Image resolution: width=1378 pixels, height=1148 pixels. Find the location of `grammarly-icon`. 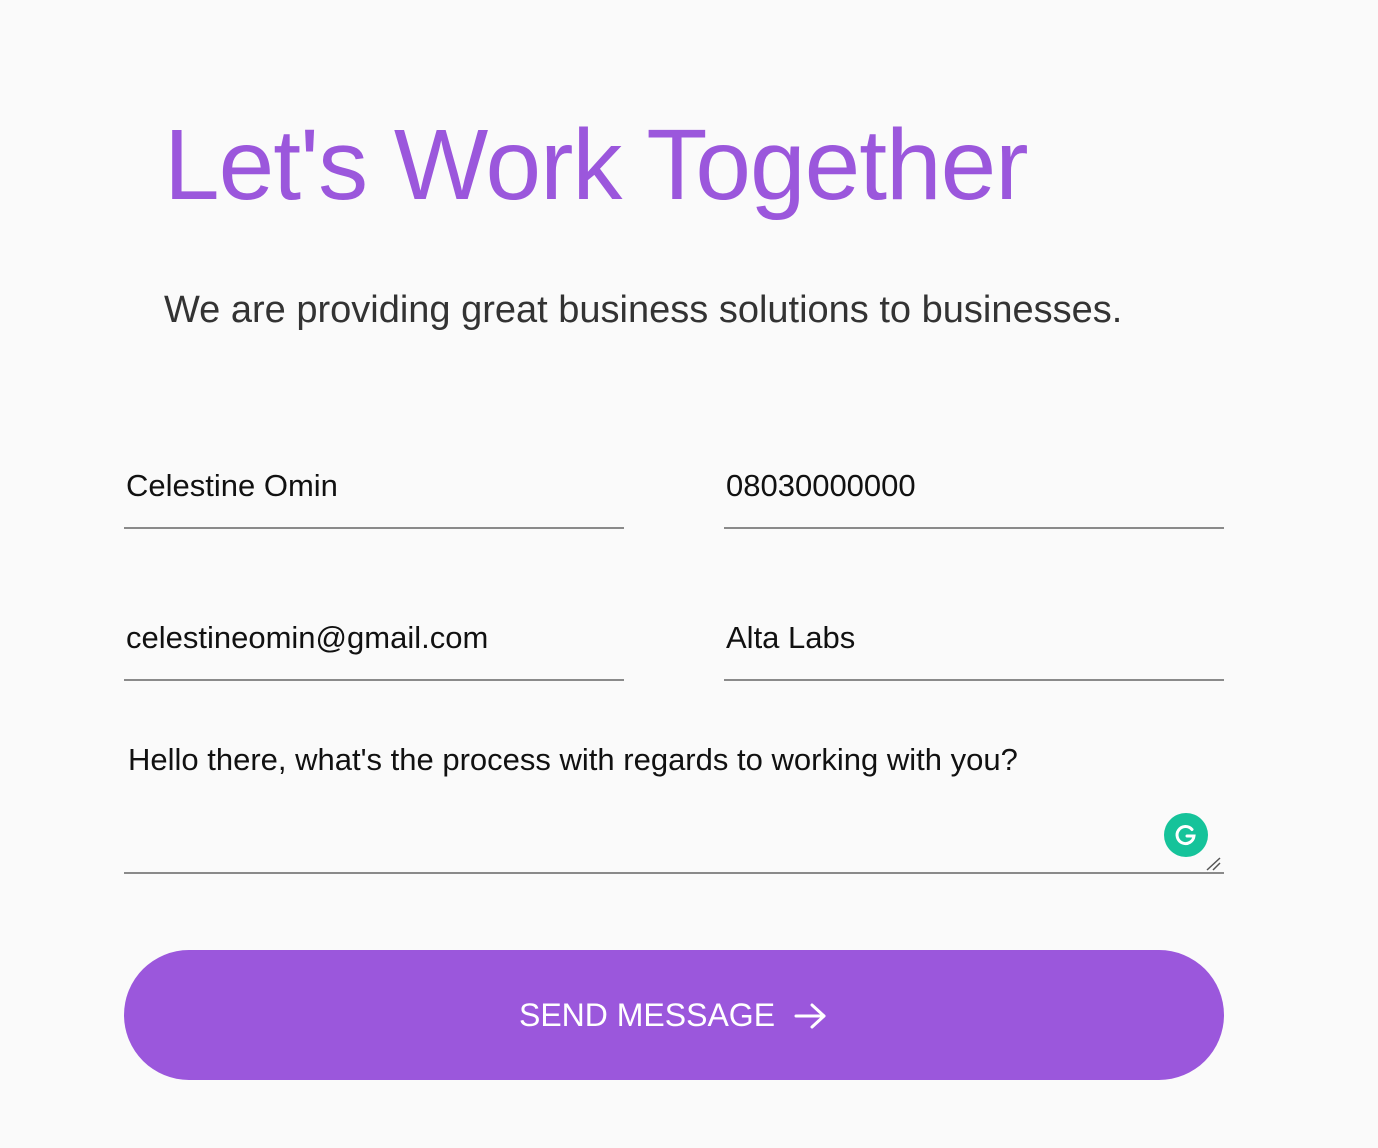

grammarly-icon is located at coordinates (1186, 835).